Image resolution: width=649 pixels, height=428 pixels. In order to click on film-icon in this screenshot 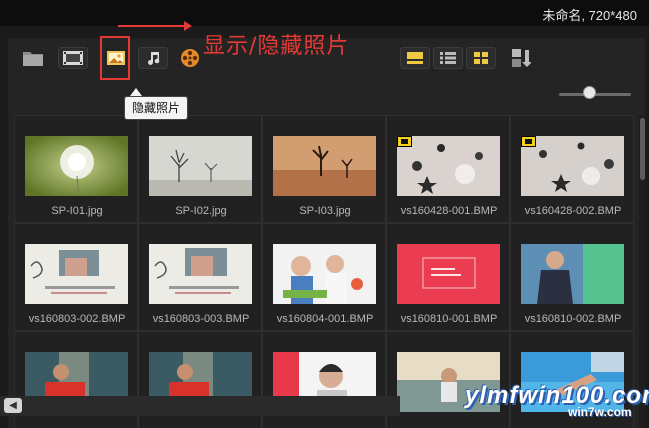, I will do `click(73, 58)`.